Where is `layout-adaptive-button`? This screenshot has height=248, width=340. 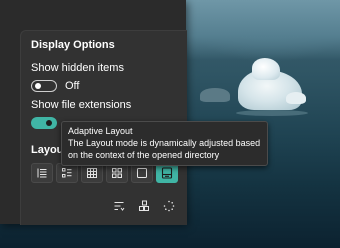 layout-adaptive-button is located at coordinates (167, 173).